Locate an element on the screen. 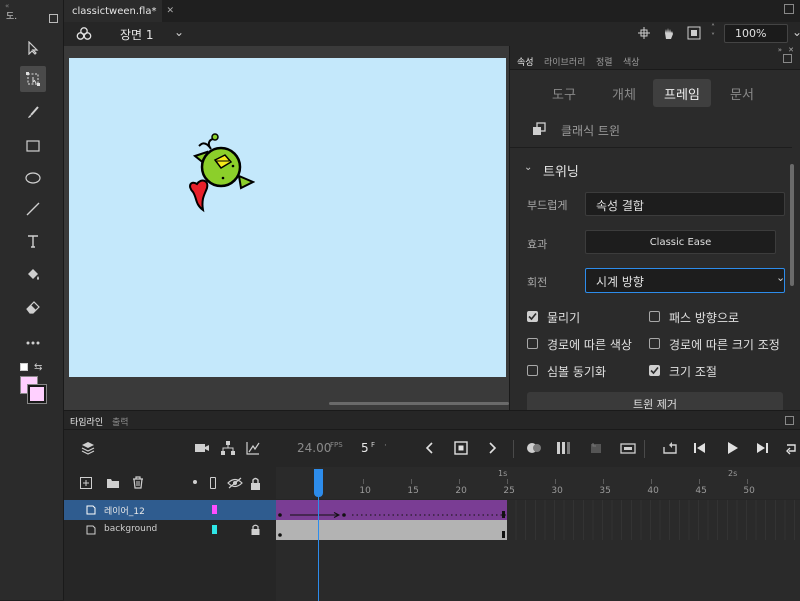 This screenshot has height=601, width=800. play-icon is located at coordinates (732, 448).